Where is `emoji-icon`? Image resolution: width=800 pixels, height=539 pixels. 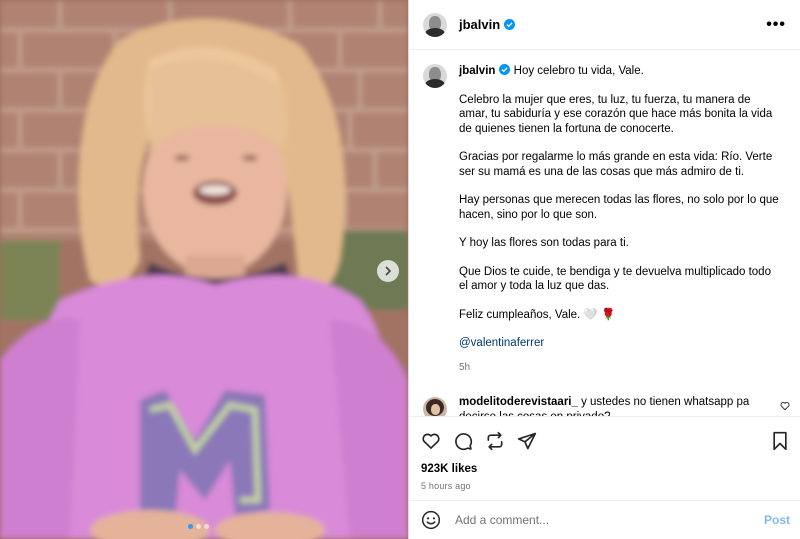
emoji-icon is located at coordinates (431, 520).